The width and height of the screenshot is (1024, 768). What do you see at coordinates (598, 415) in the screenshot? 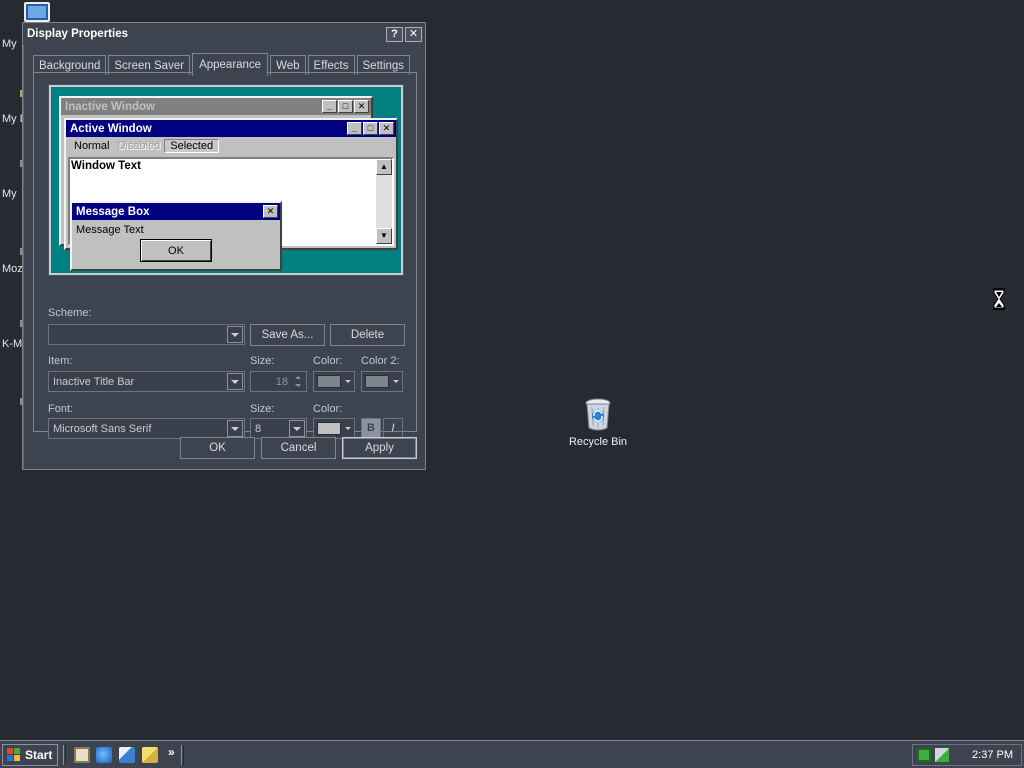
I see `recycle-bin-icon` at bounding box center [598, 415].